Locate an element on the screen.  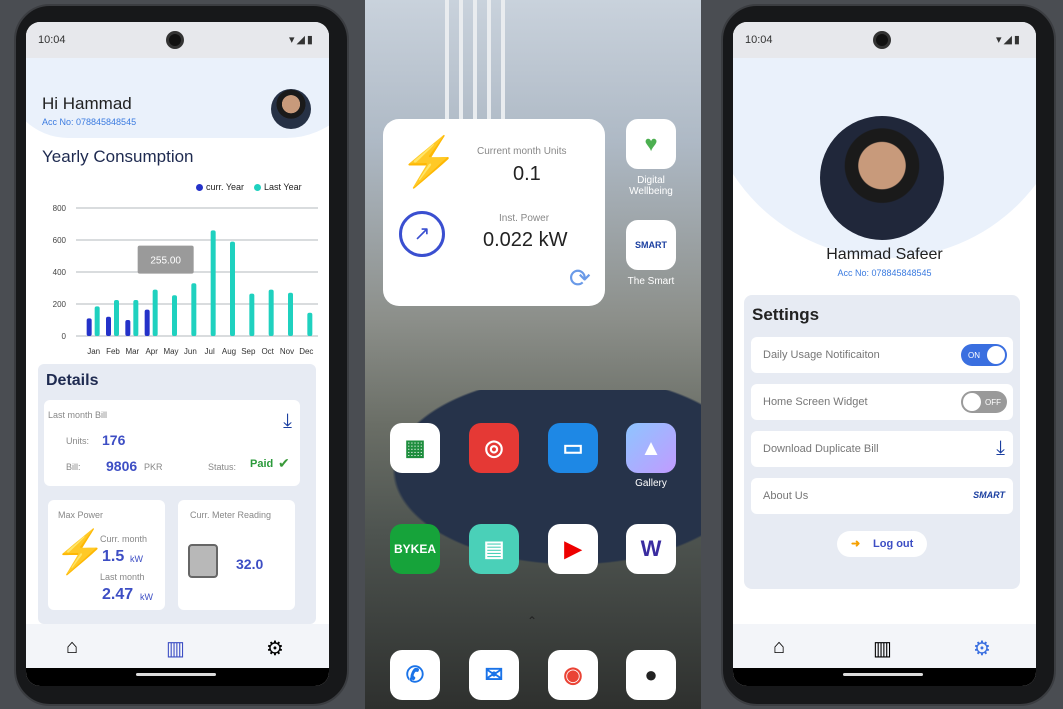
dictionary-app: ▤ is located at coordinates (494, 549).